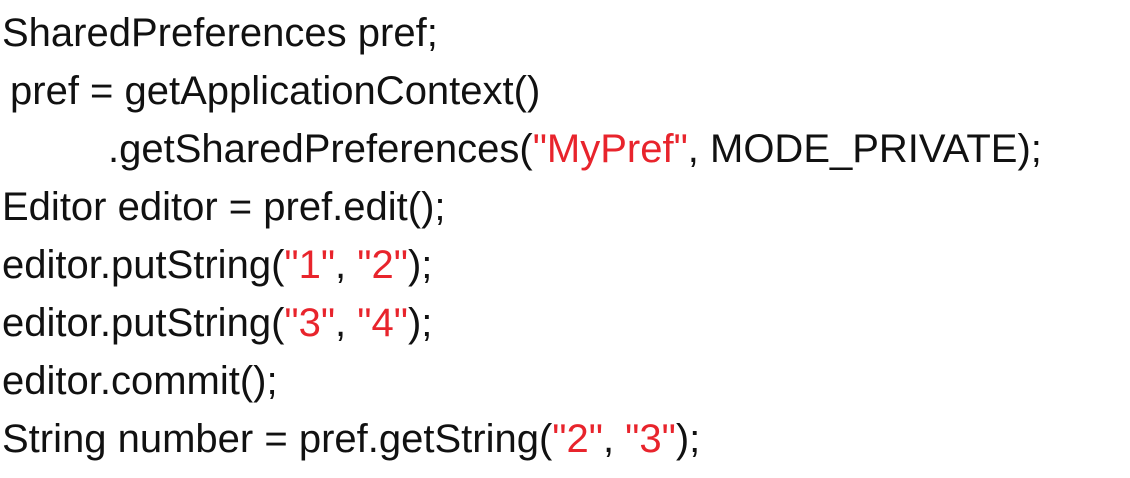  I want to click on code-line-1: SharedPreferences pref;, so click(219, 33).